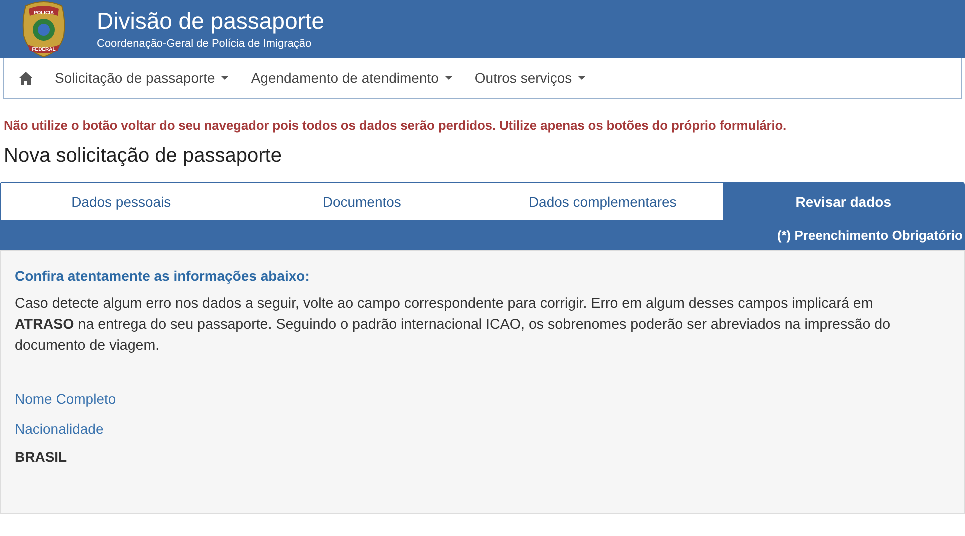 The width and height of the screenshot is (965, 536). I want to click on field-value: BRASIL, so click(41, 457).